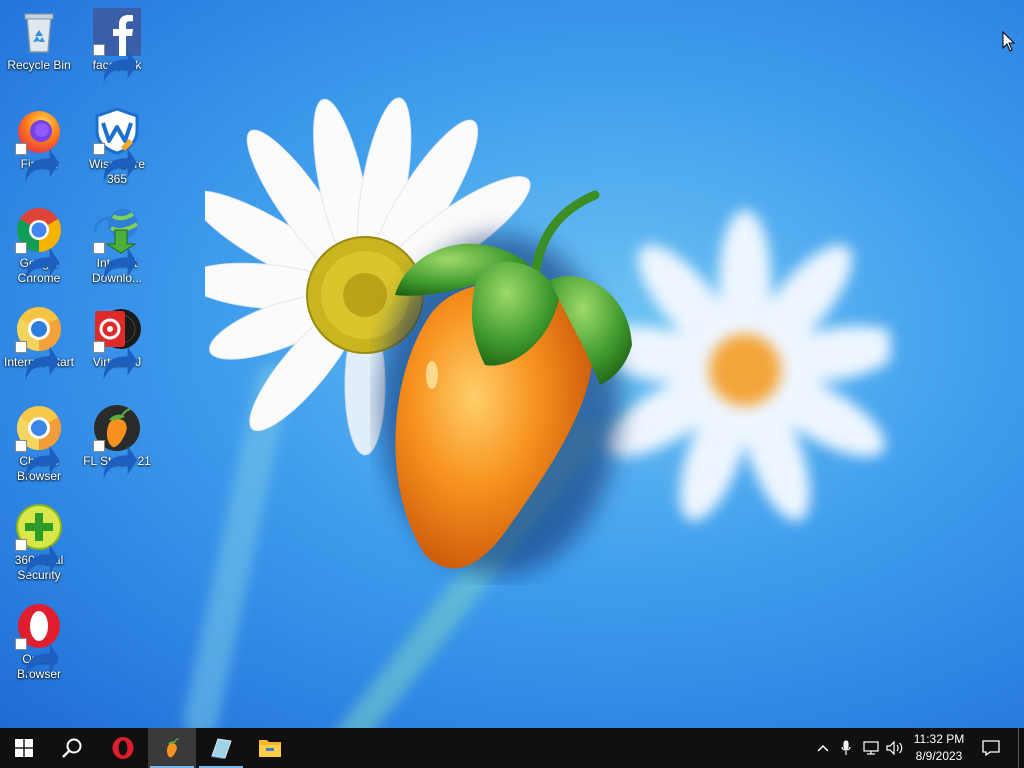 Image resolution: width=1024 pixels, height=768 pixels. I want to click on chrome-icon, so click(39, 244).